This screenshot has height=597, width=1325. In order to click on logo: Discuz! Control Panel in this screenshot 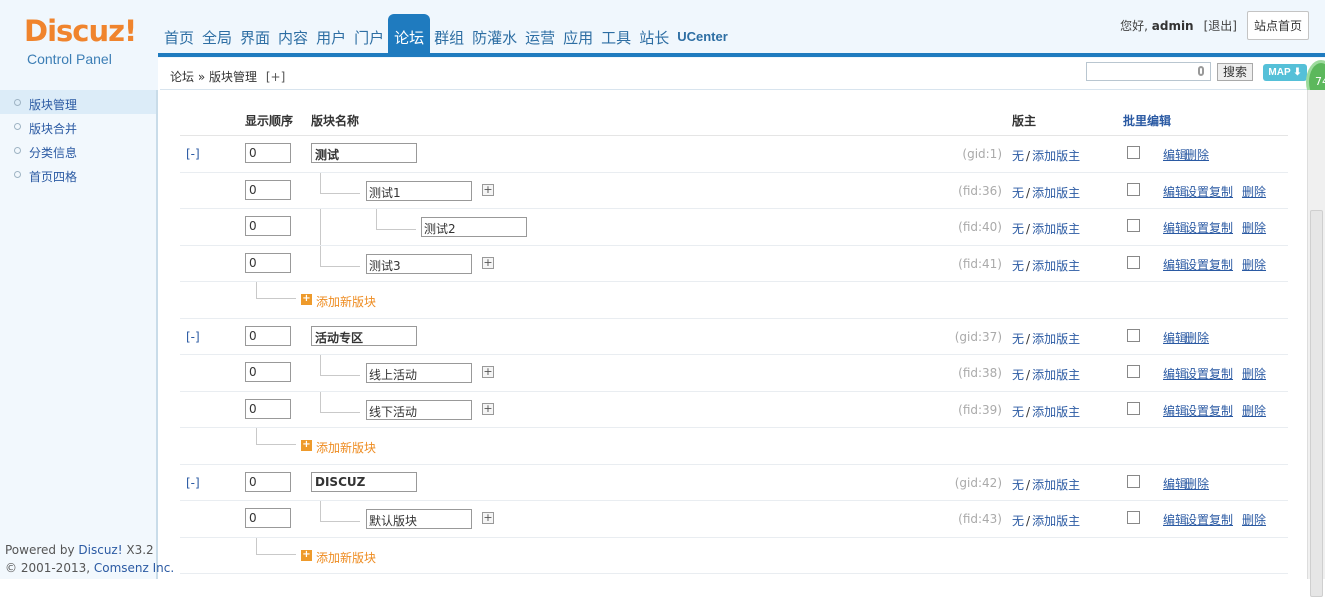, I will do `click(79, 45)`.